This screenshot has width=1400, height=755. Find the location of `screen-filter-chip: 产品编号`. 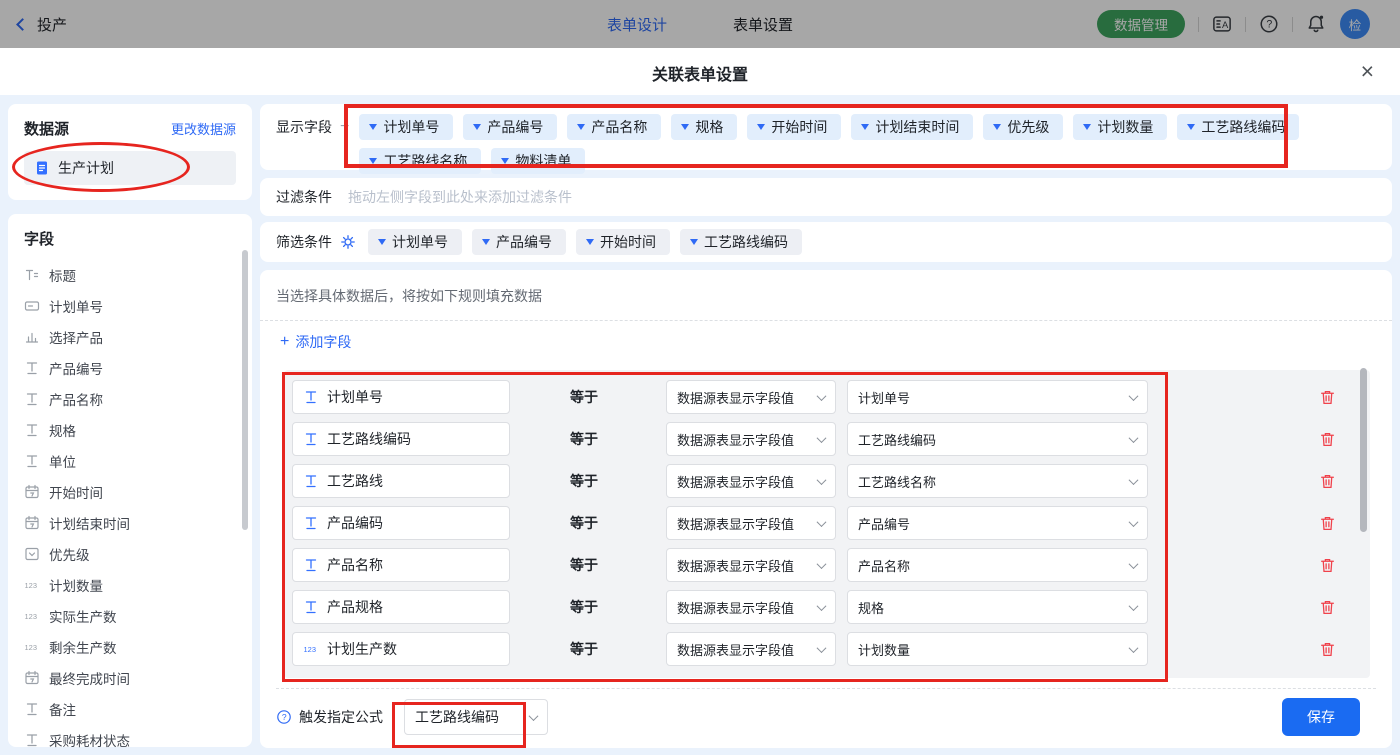

screen-filter-chip: 产品编号 is located at coordinates (519, 242).